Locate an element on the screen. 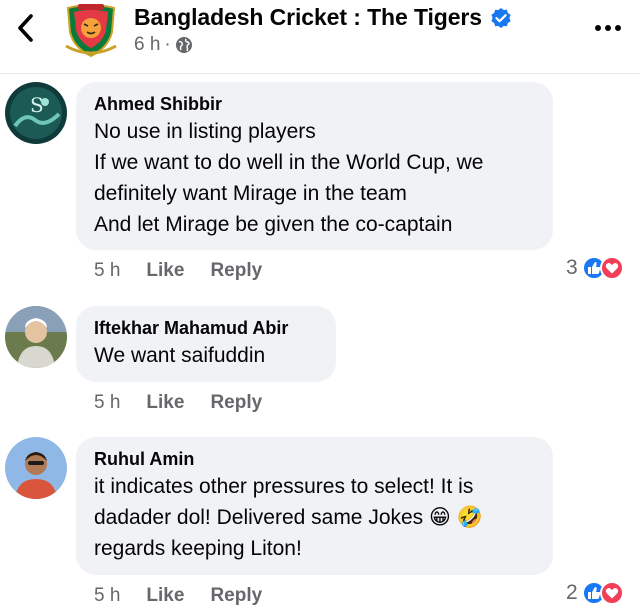 Image resolution: width=640 pixels, height=614 pixels. comment-text-line: regards keeping Liton! is located at coordinates (198, 548).